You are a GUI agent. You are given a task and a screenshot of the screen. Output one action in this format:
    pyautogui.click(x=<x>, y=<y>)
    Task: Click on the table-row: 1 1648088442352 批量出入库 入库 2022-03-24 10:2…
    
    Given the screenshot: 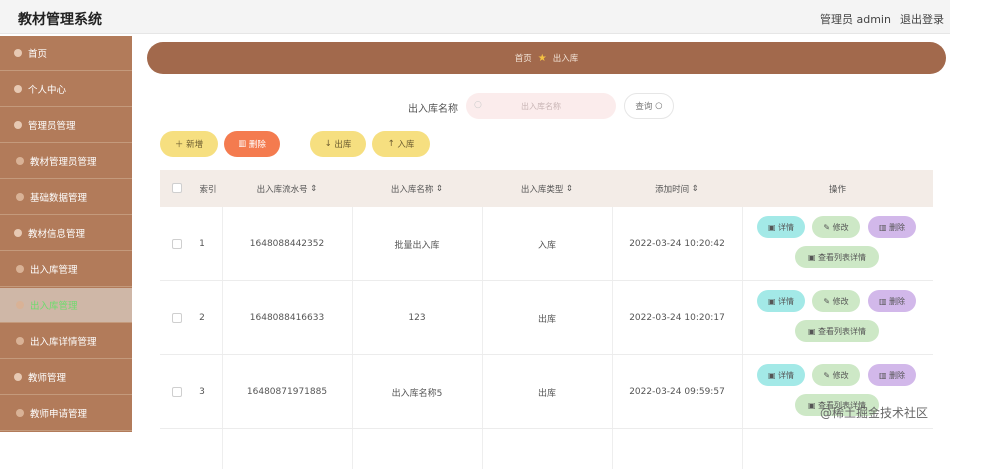 What is the action you would take?
    pyautogui.click(x=546, y=244)
    